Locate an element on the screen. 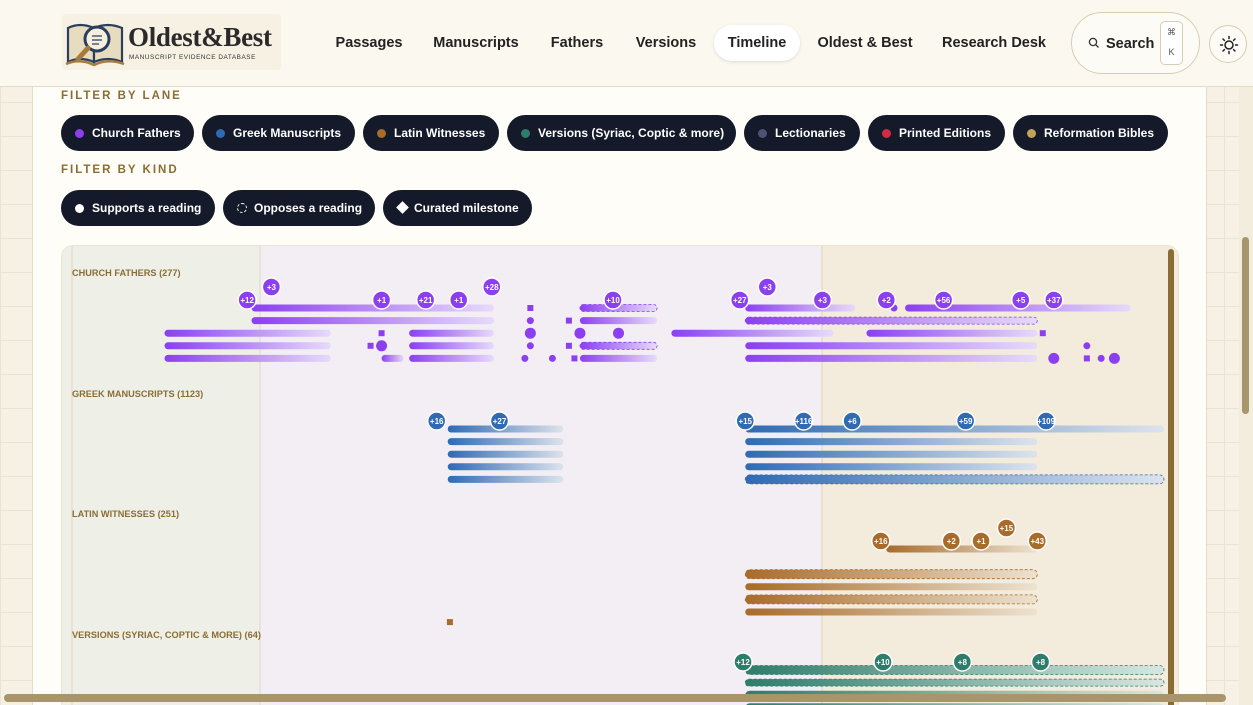 The width and height of the screenshot is (1253, 705). lane-chip-church-fathers: Church Fathers is located at coordinates (127, 133).